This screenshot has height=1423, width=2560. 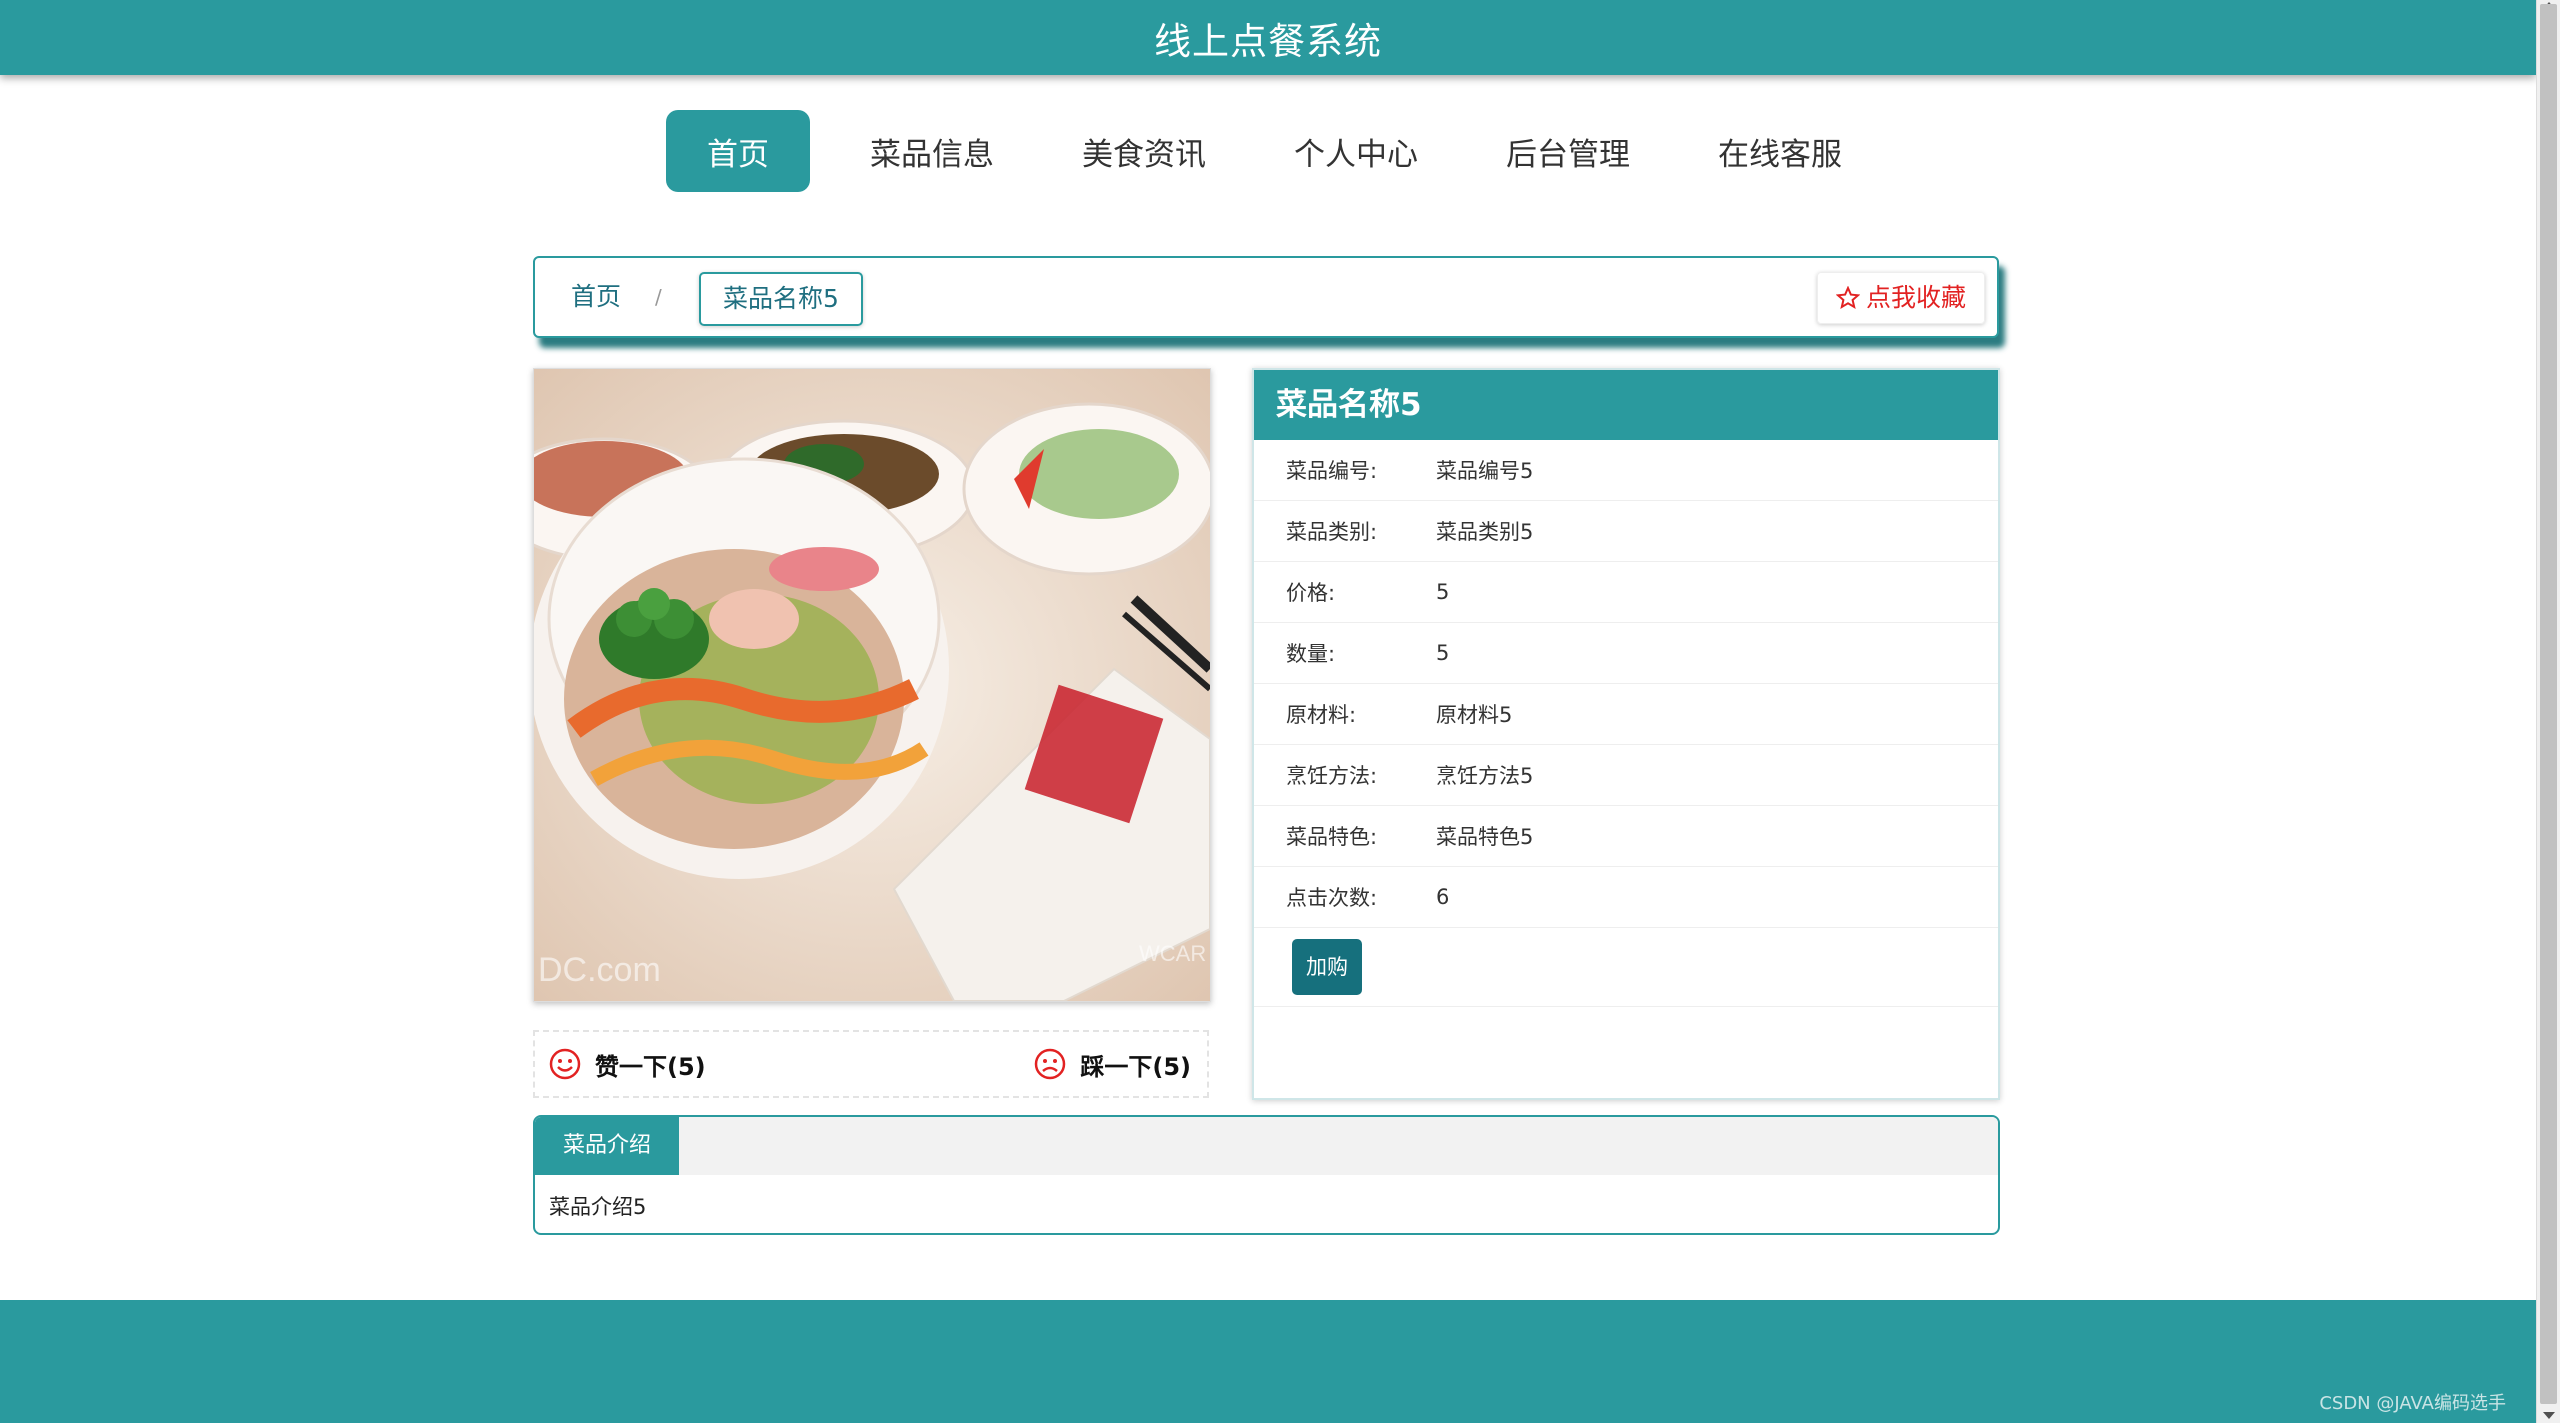 I want to click on vertical-scrollbar, so click(x=2548, y=711).